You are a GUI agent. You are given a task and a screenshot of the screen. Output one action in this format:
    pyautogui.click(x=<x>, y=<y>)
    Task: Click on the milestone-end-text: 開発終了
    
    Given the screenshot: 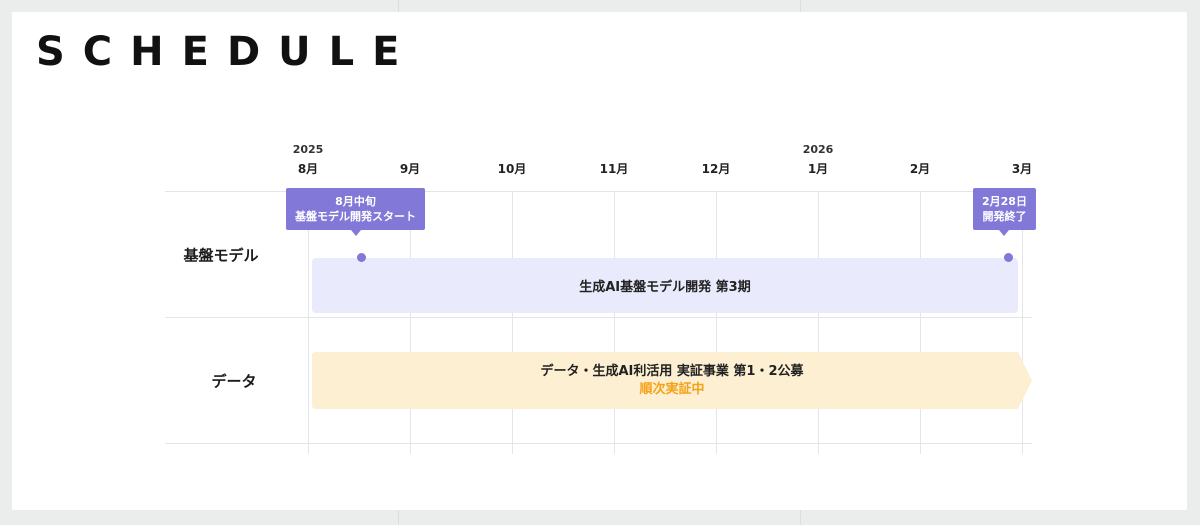 What is the action you would take?
    pyautogui.click(x=1004, y=216)
    